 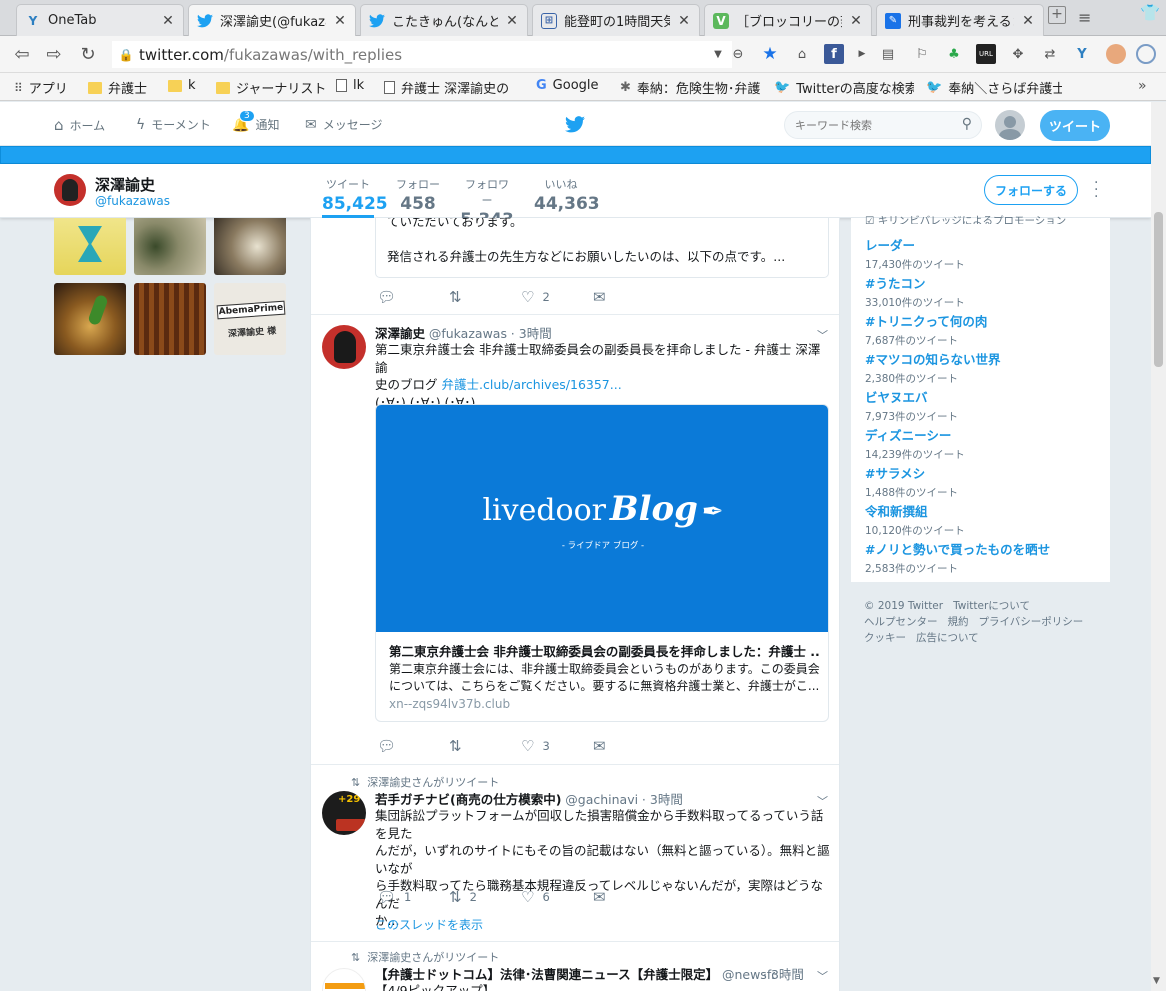 What do you see at coordinates (922, 54) in the screenshot?
I see `bookmark-icon: ⚐` at bounding box center [922, 54].